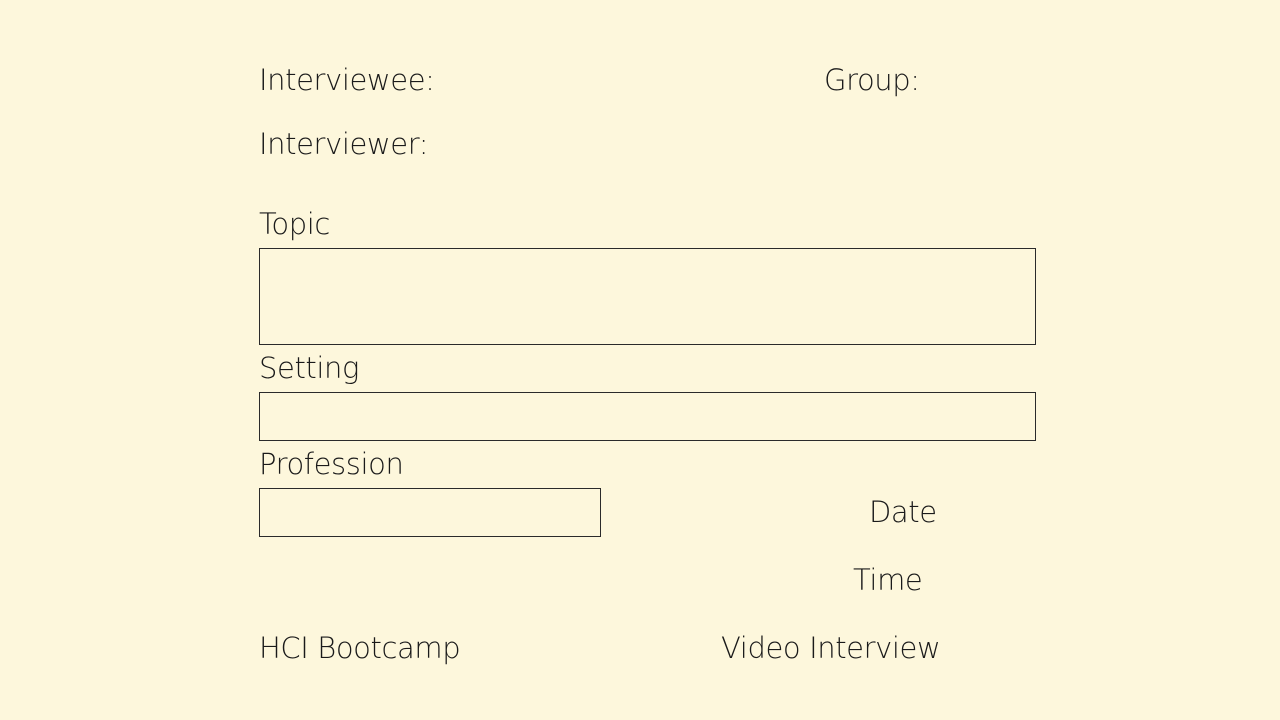 Image resolution: width=1280 pixels, height=720 pixels. I want to click on date-label: Date, so click(903, 512).